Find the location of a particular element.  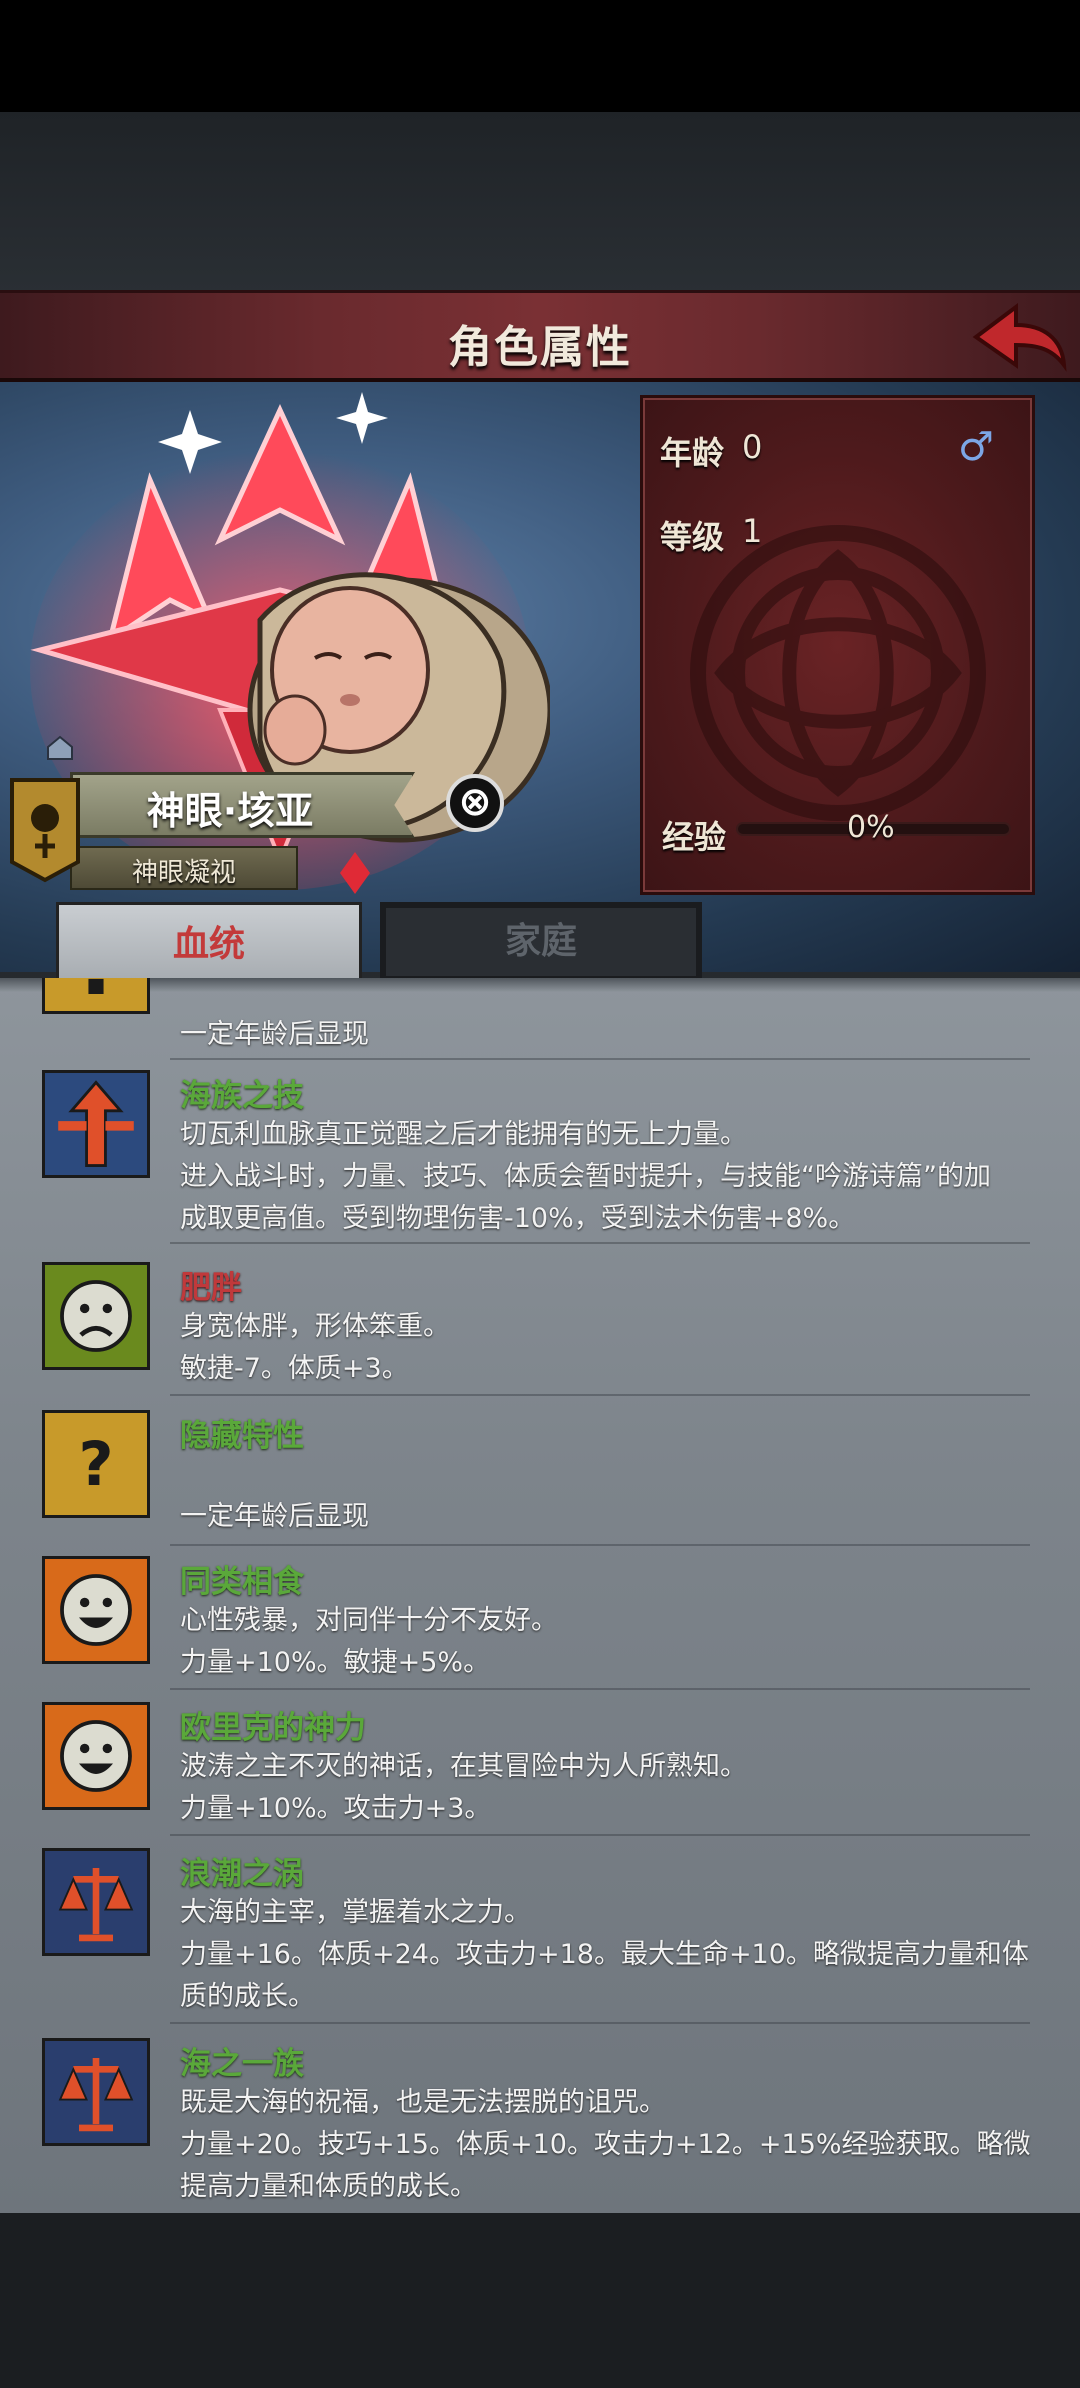

xp-value: 0% is located at coordinates (871, 827).